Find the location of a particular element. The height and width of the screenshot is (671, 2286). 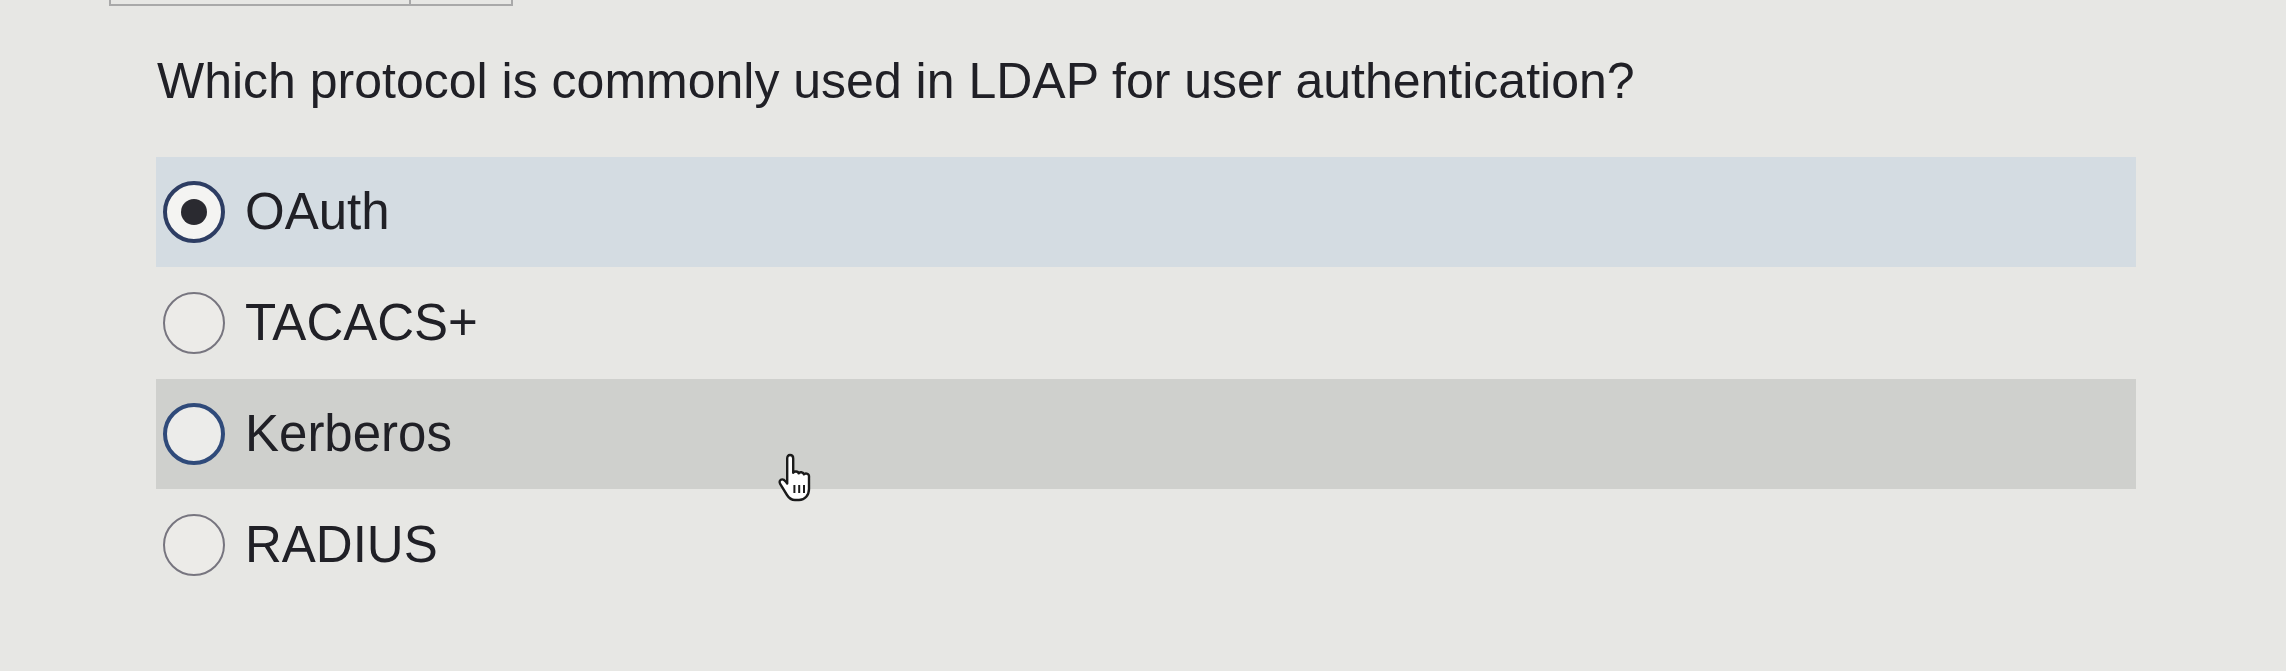

answer-option: Kerberos is located at coordinates (1146, 434).